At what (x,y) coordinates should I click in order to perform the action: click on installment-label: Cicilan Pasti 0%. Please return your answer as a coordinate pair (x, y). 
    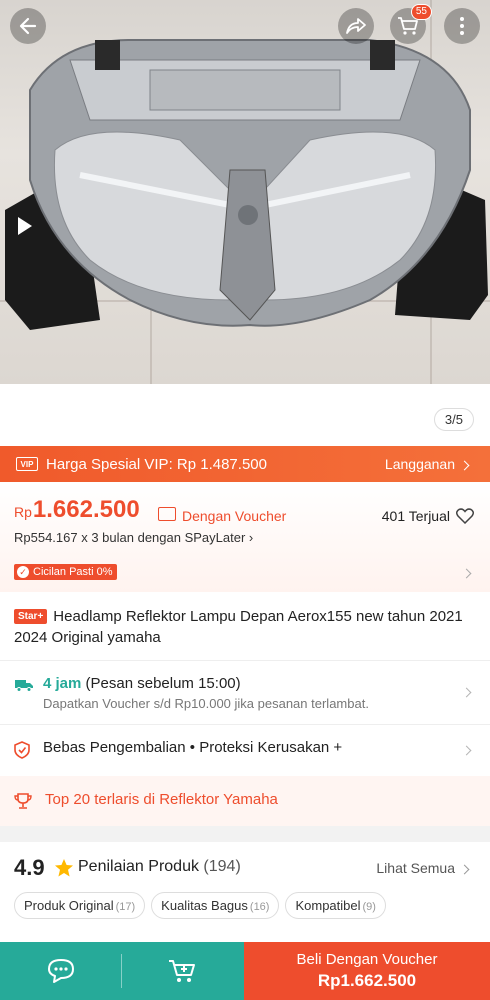
    Looking at the image, I should click on (73, 572).